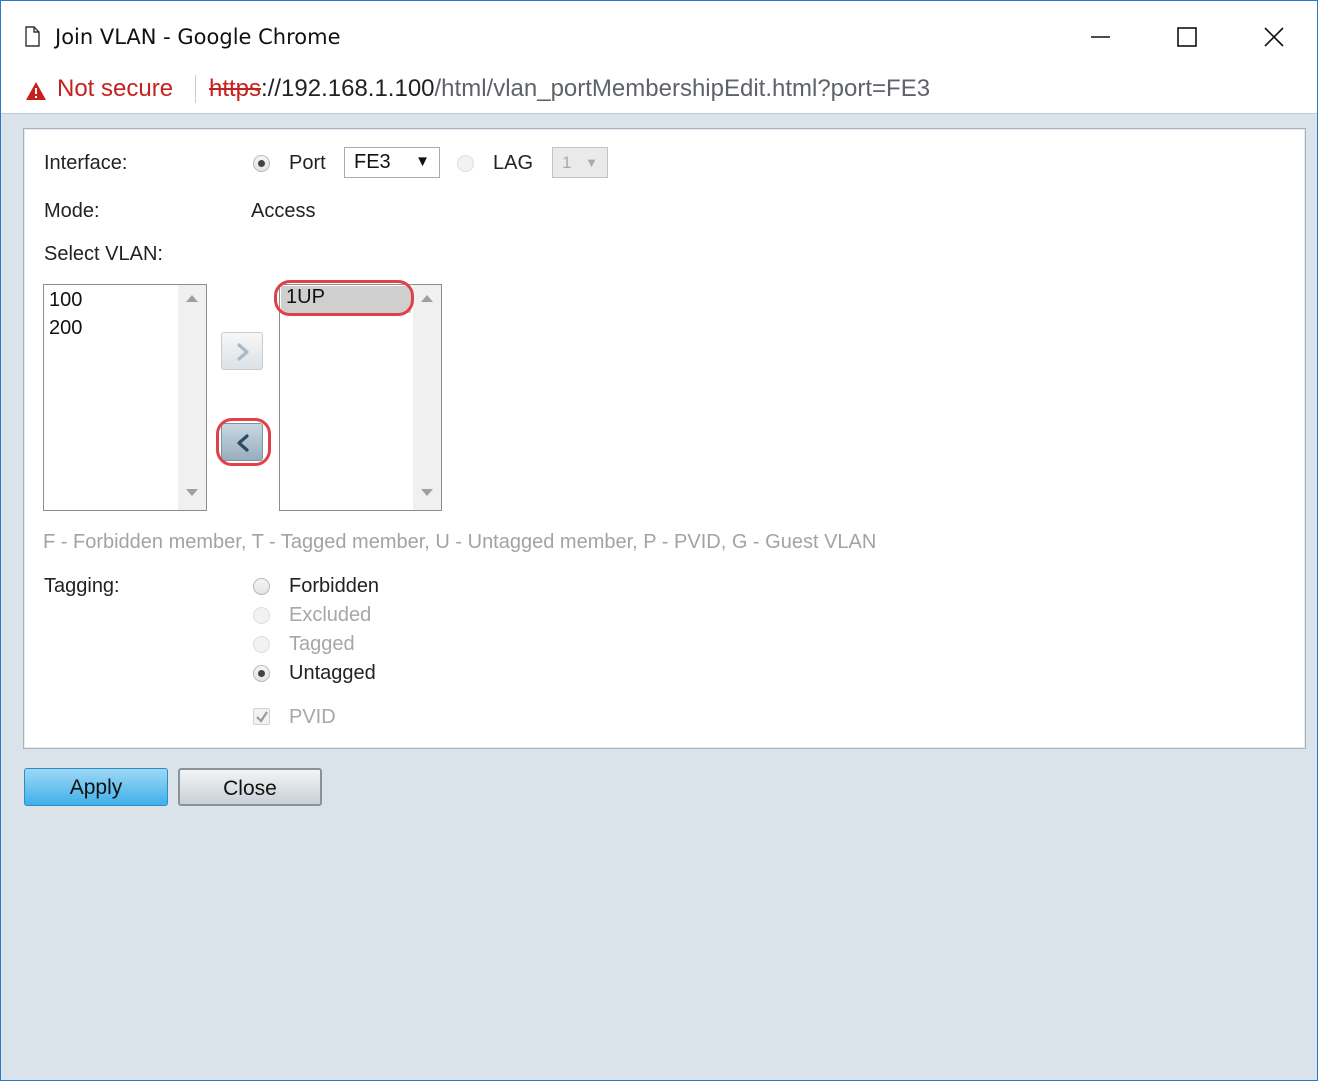 This screenshot has width=1318, height=1081. Describe the element at coordinates (348, 88) in the screenshot. I see `url-host: ://192.168.1.100` at that location.